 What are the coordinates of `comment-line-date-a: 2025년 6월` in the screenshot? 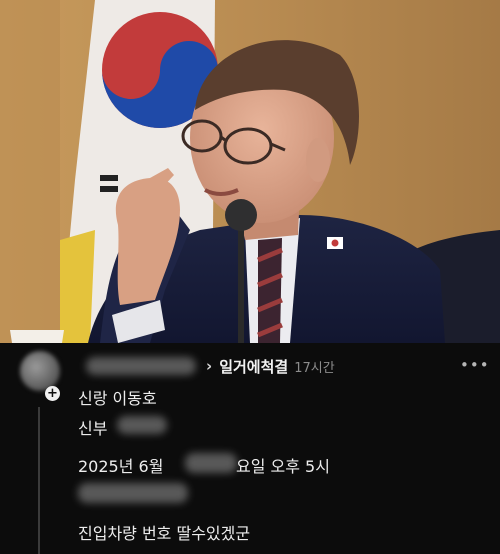 It's located at (121, 466).